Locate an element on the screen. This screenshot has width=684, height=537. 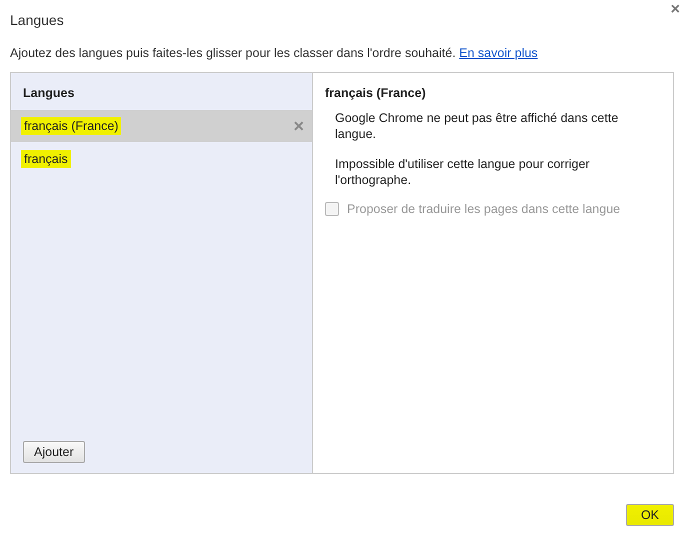
info-message: Google Chrome ne peut pas être affiché dans cette langue. is located at coordinates (477, 126).